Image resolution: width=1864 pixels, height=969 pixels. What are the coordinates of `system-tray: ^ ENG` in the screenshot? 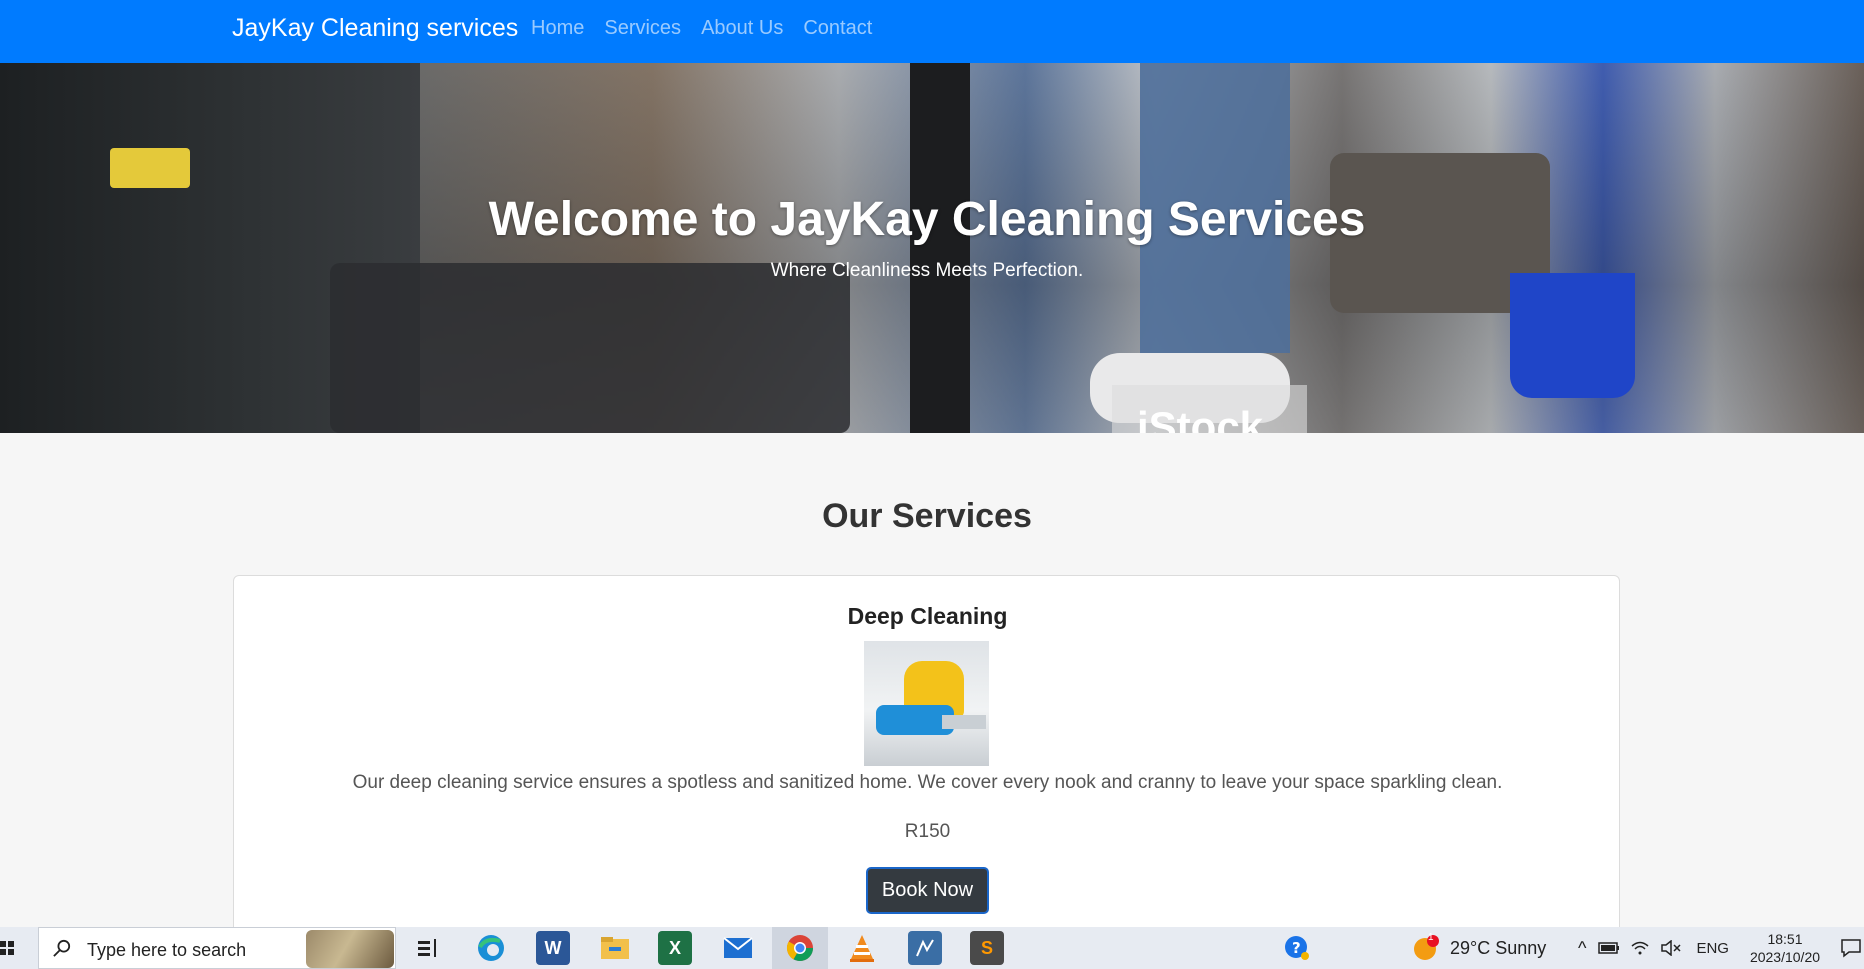 It's located at (1653, 948).